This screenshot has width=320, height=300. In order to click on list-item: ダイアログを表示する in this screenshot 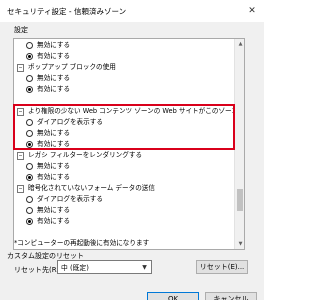, I will do `click(64, 199)`.